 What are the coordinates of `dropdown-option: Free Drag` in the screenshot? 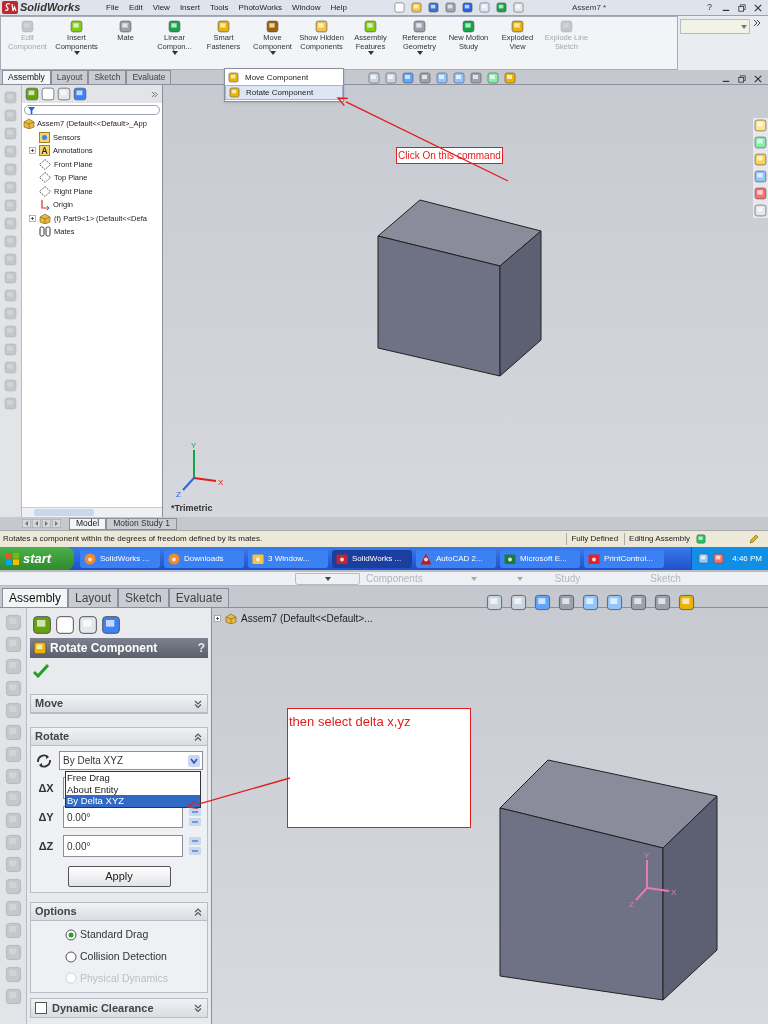 It's located at (133, 778).